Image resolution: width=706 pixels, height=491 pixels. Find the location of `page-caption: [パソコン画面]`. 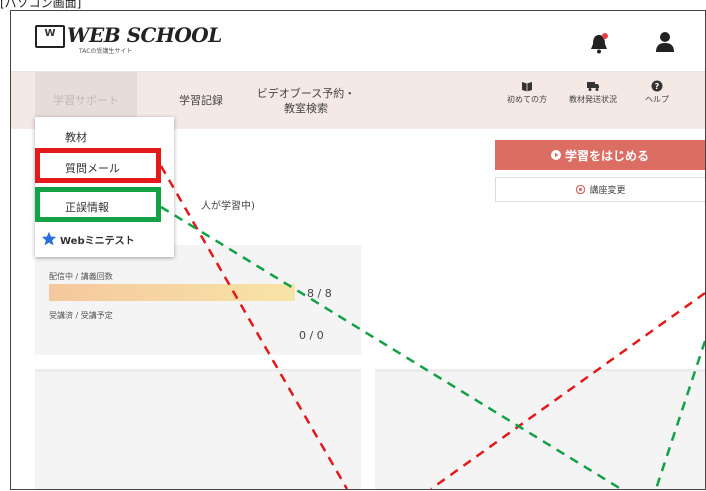

page-caption: [パソコン画面] is located at coordinates (41, 5).